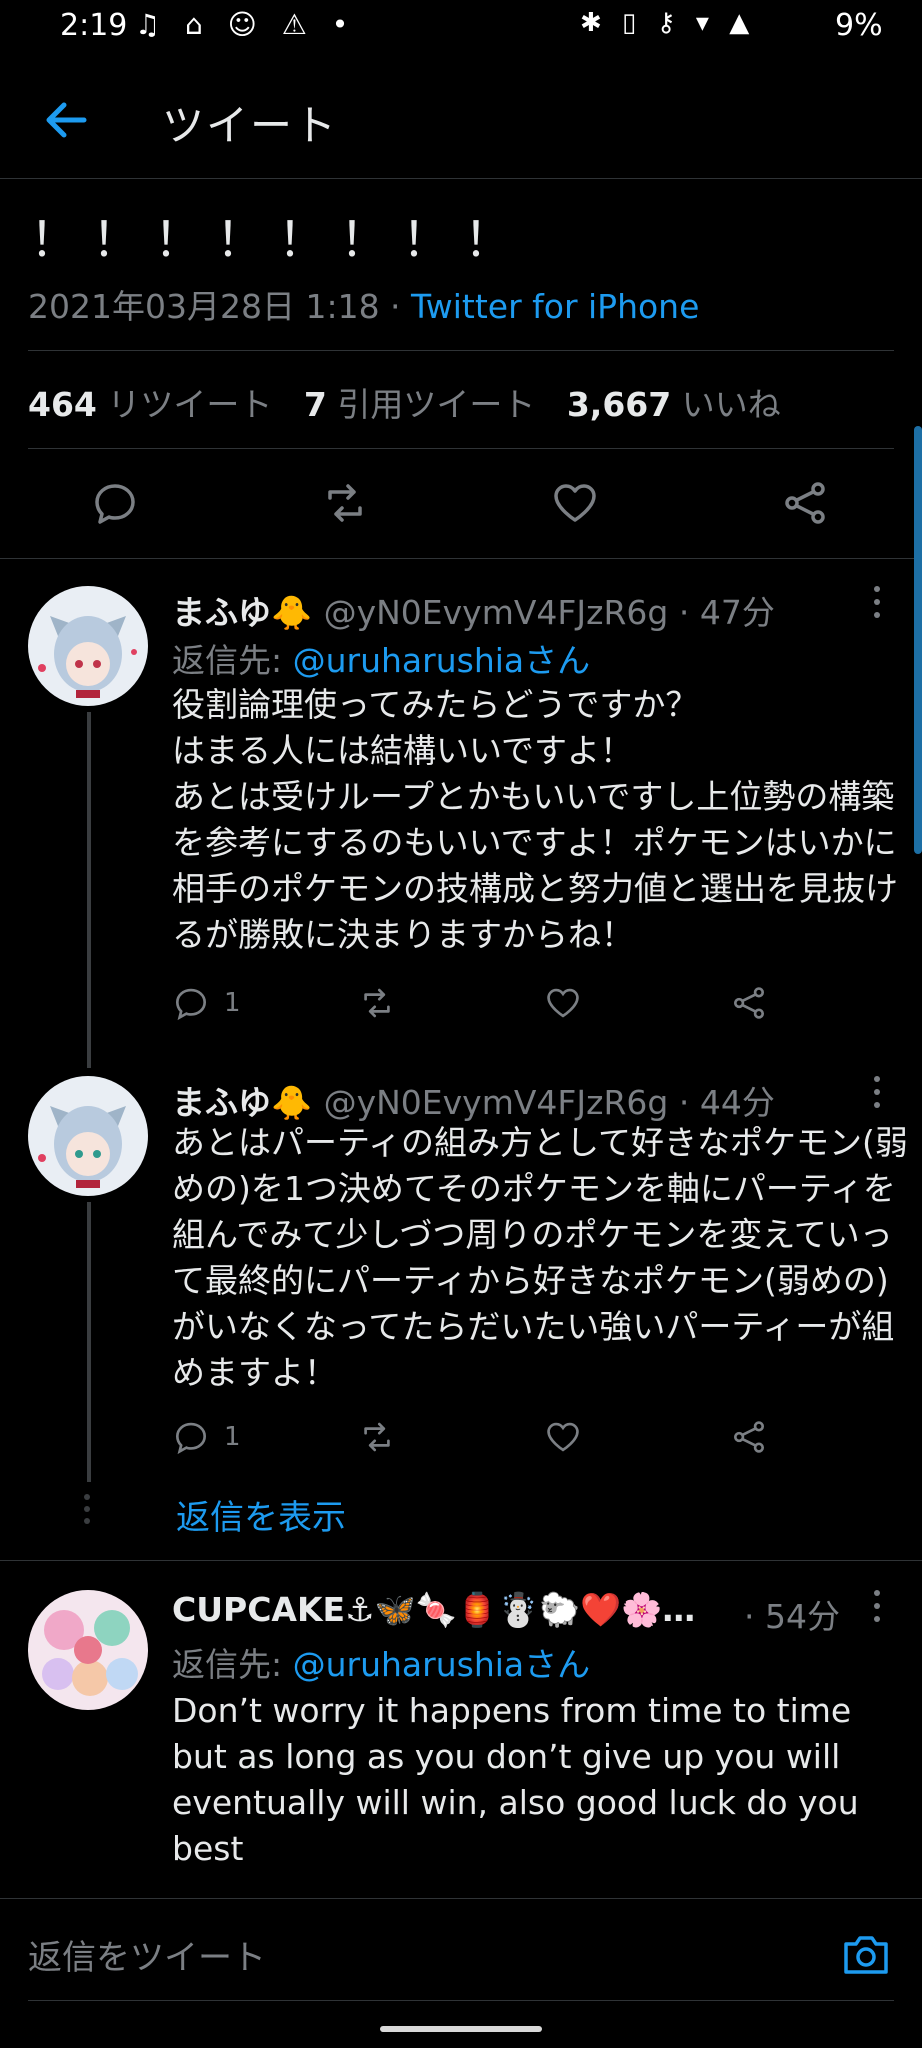 The height and width of the screenshot is (2048, 922). Describe the element at coordinates (115, 503) in the screenshot. I see `reply-icon` at that location.